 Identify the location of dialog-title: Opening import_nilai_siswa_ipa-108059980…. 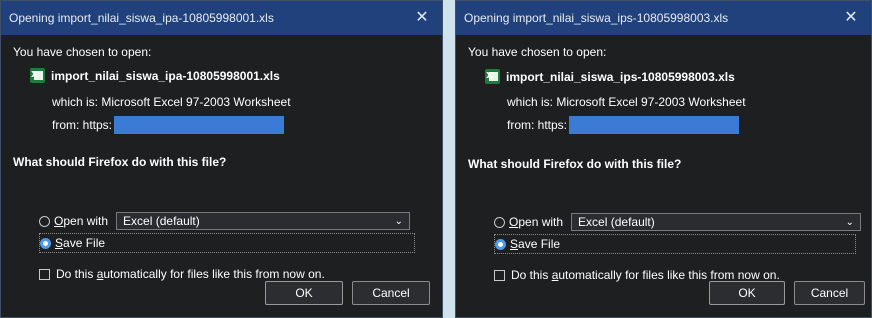
(141, 18).